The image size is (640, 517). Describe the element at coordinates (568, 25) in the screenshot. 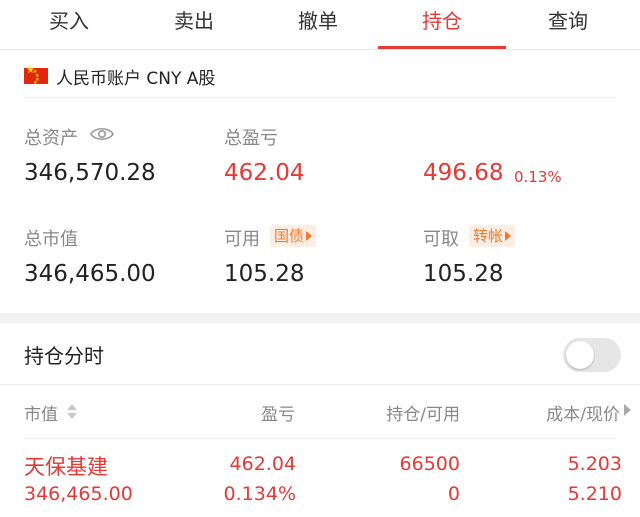

I see `tab-query: 查询` at that location.